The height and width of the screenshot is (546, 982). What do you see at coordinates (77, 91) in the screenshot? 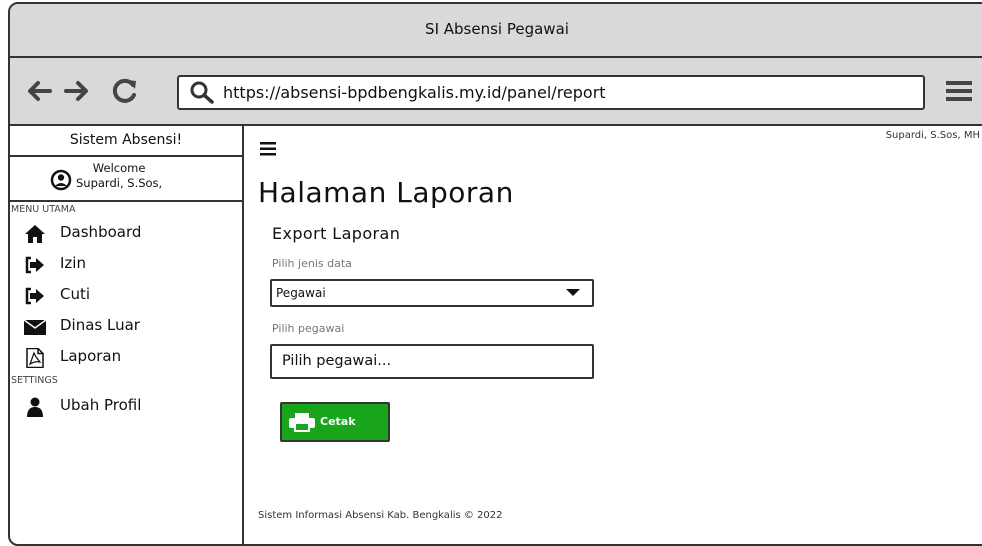
I see `forward-arrow-icon` at bounding box center [77, 91].